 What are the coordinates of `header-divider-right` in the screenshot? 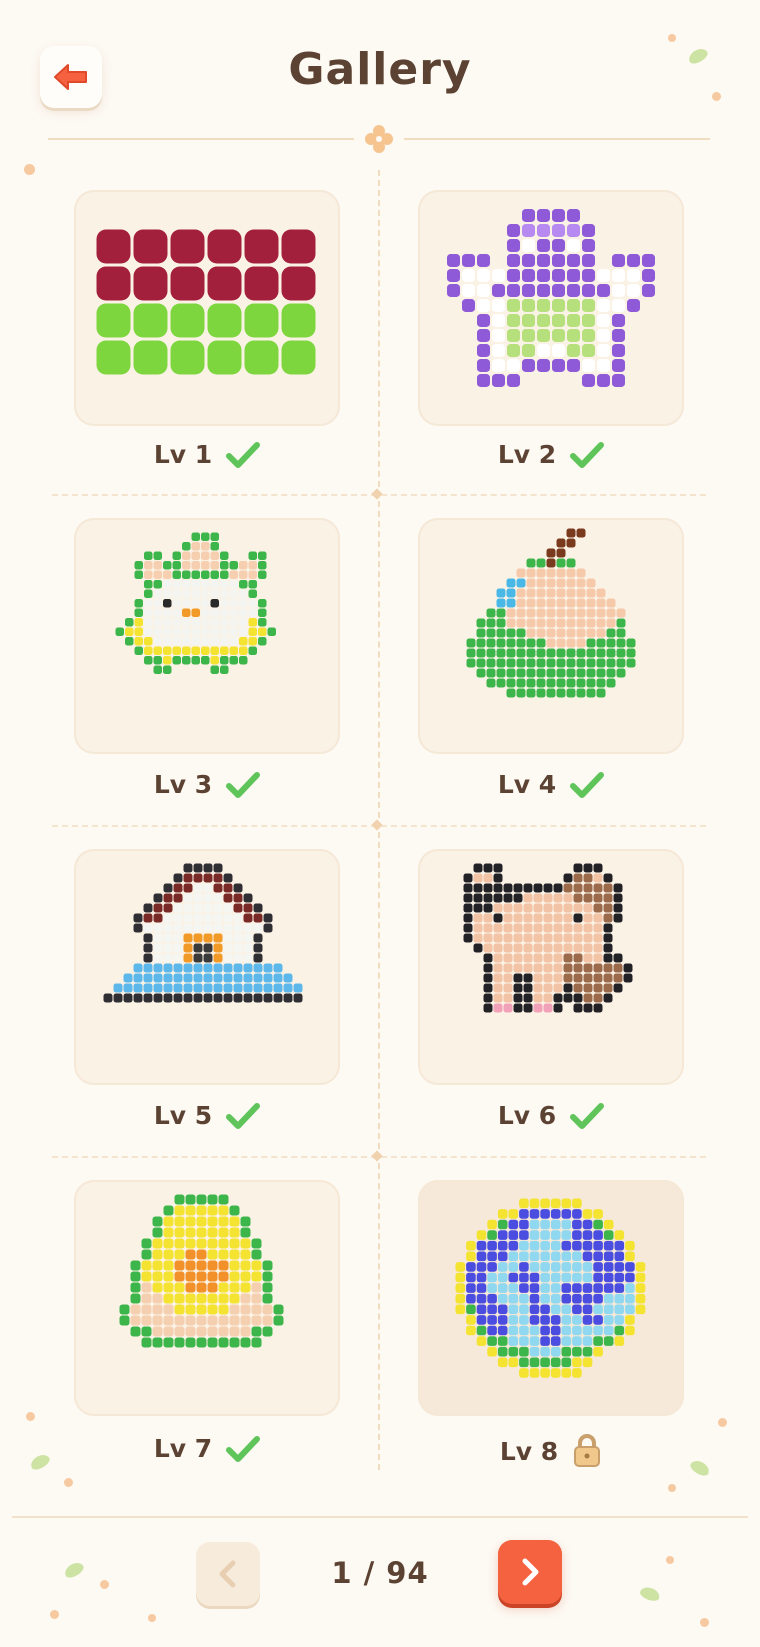 It's located at (557, 139).